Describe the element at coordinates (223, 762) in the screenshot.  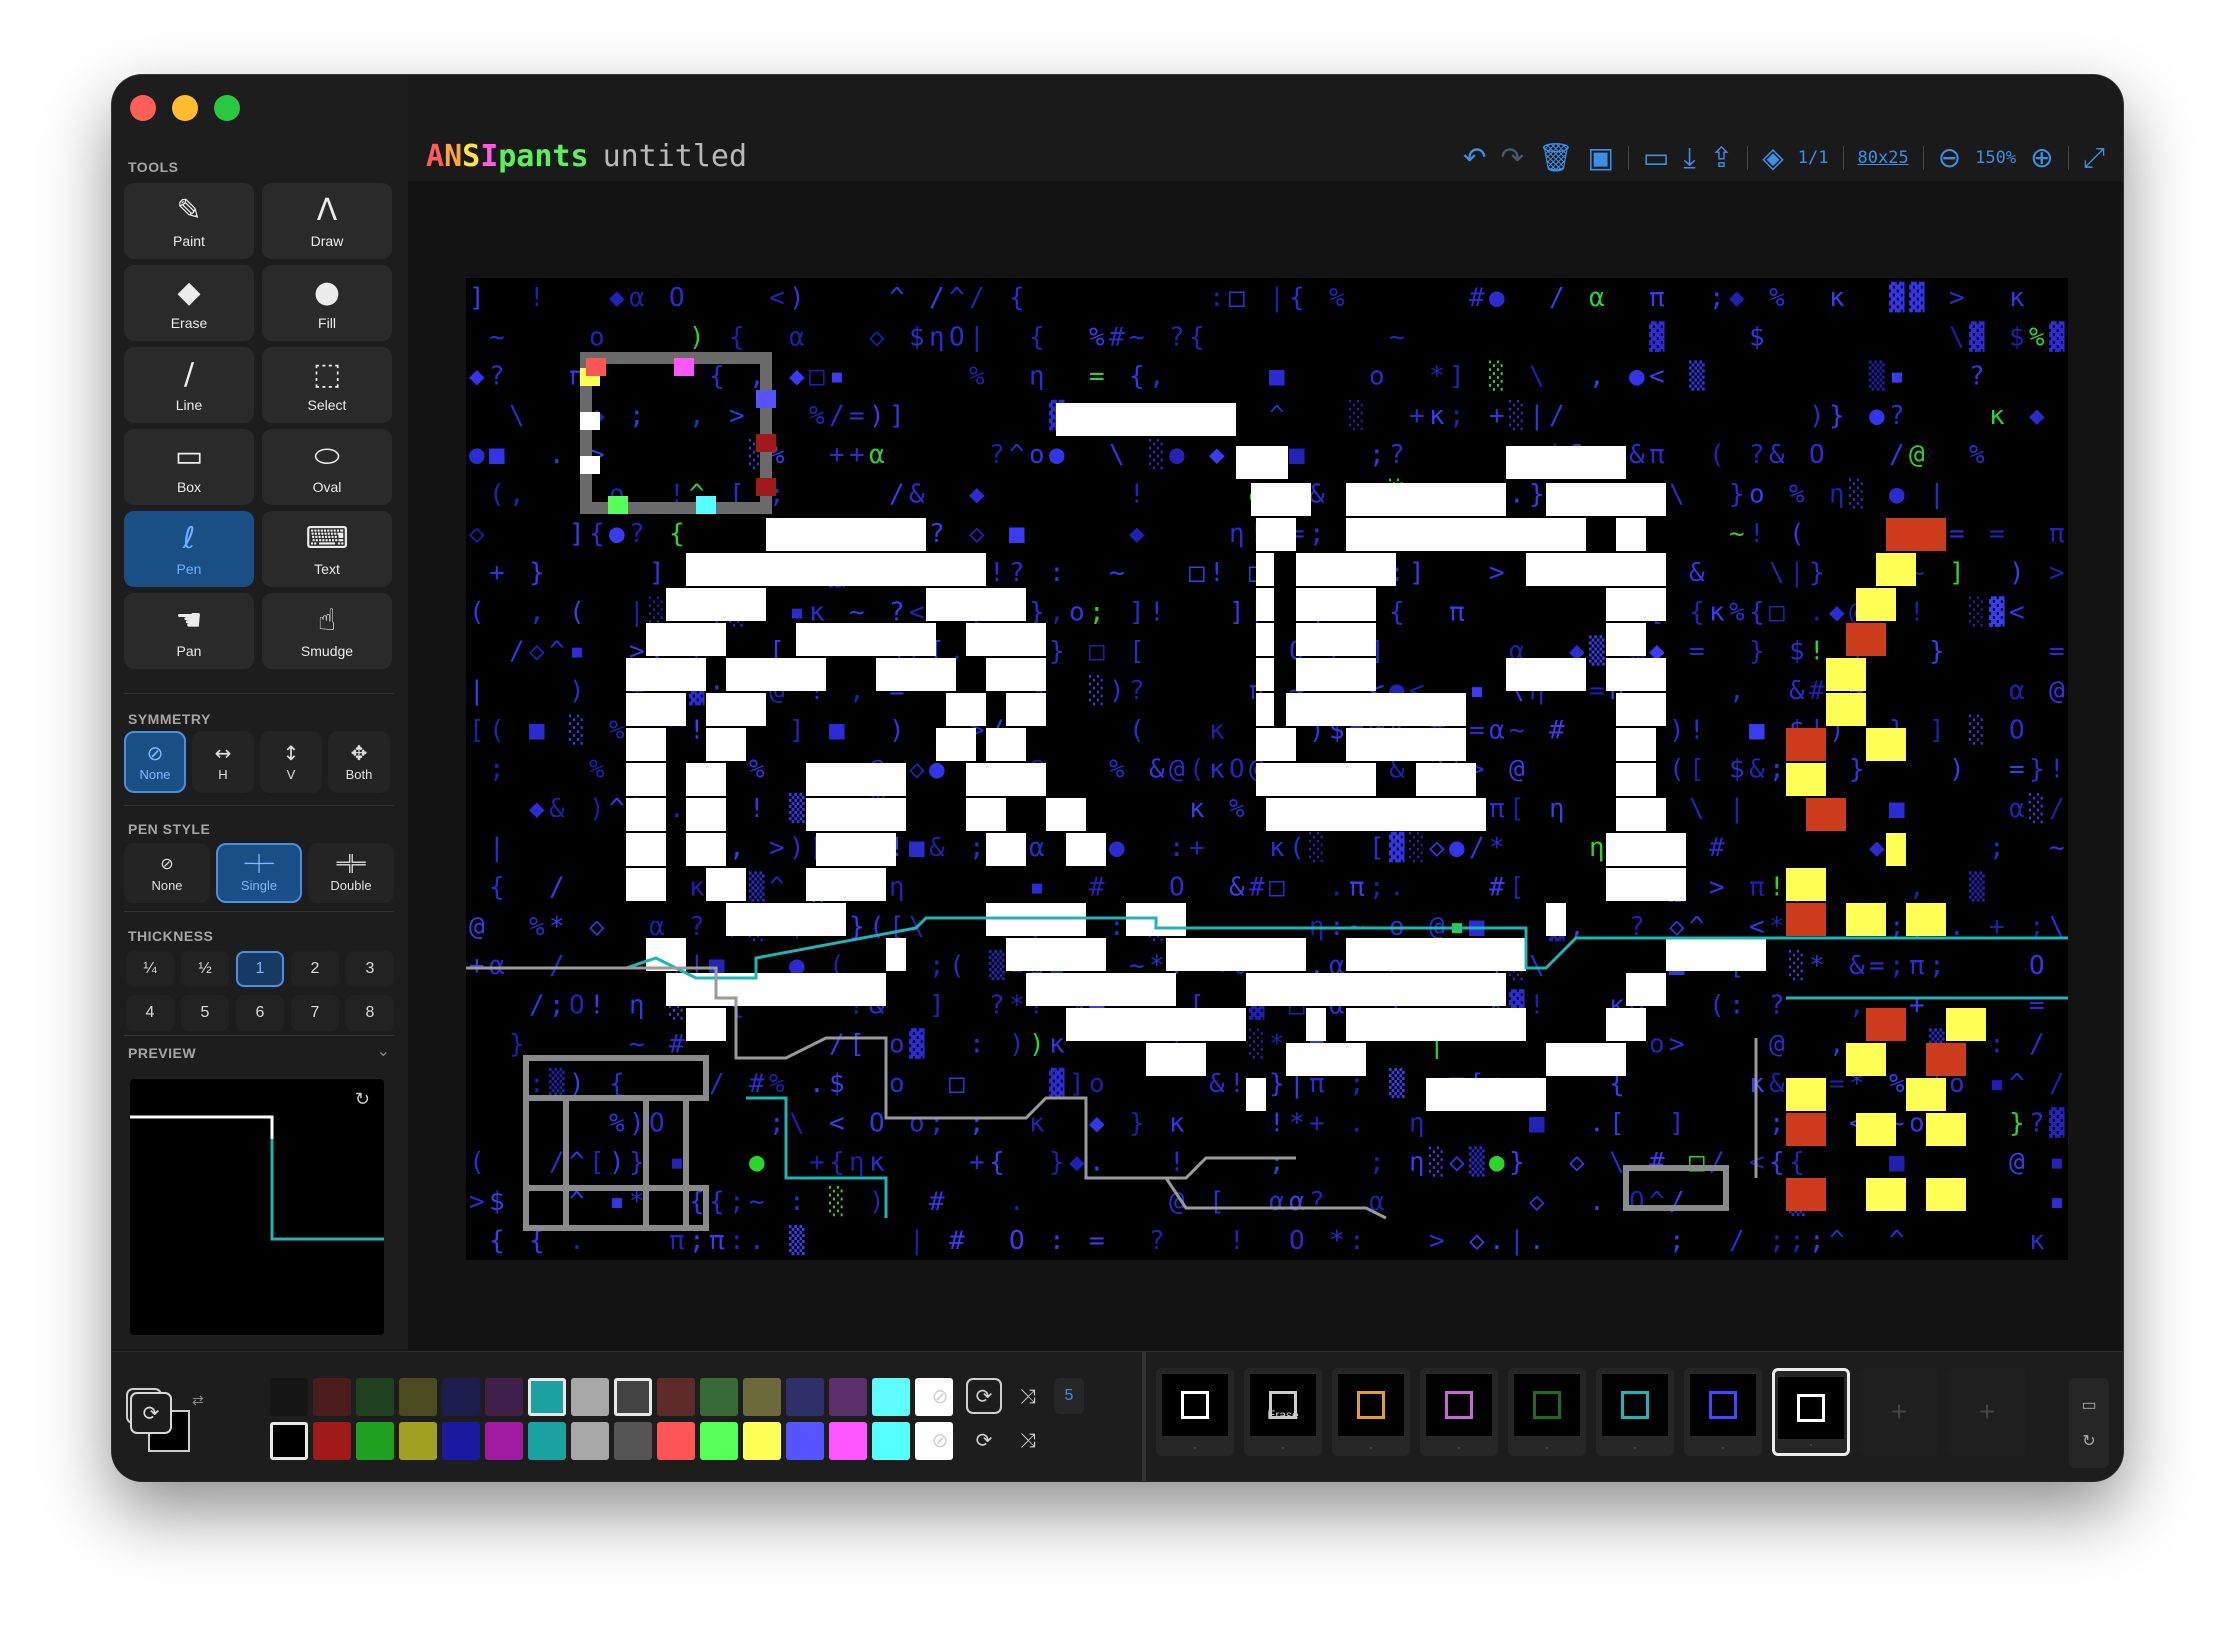
I see `symmetry-h-button: ↔ H` at that location.